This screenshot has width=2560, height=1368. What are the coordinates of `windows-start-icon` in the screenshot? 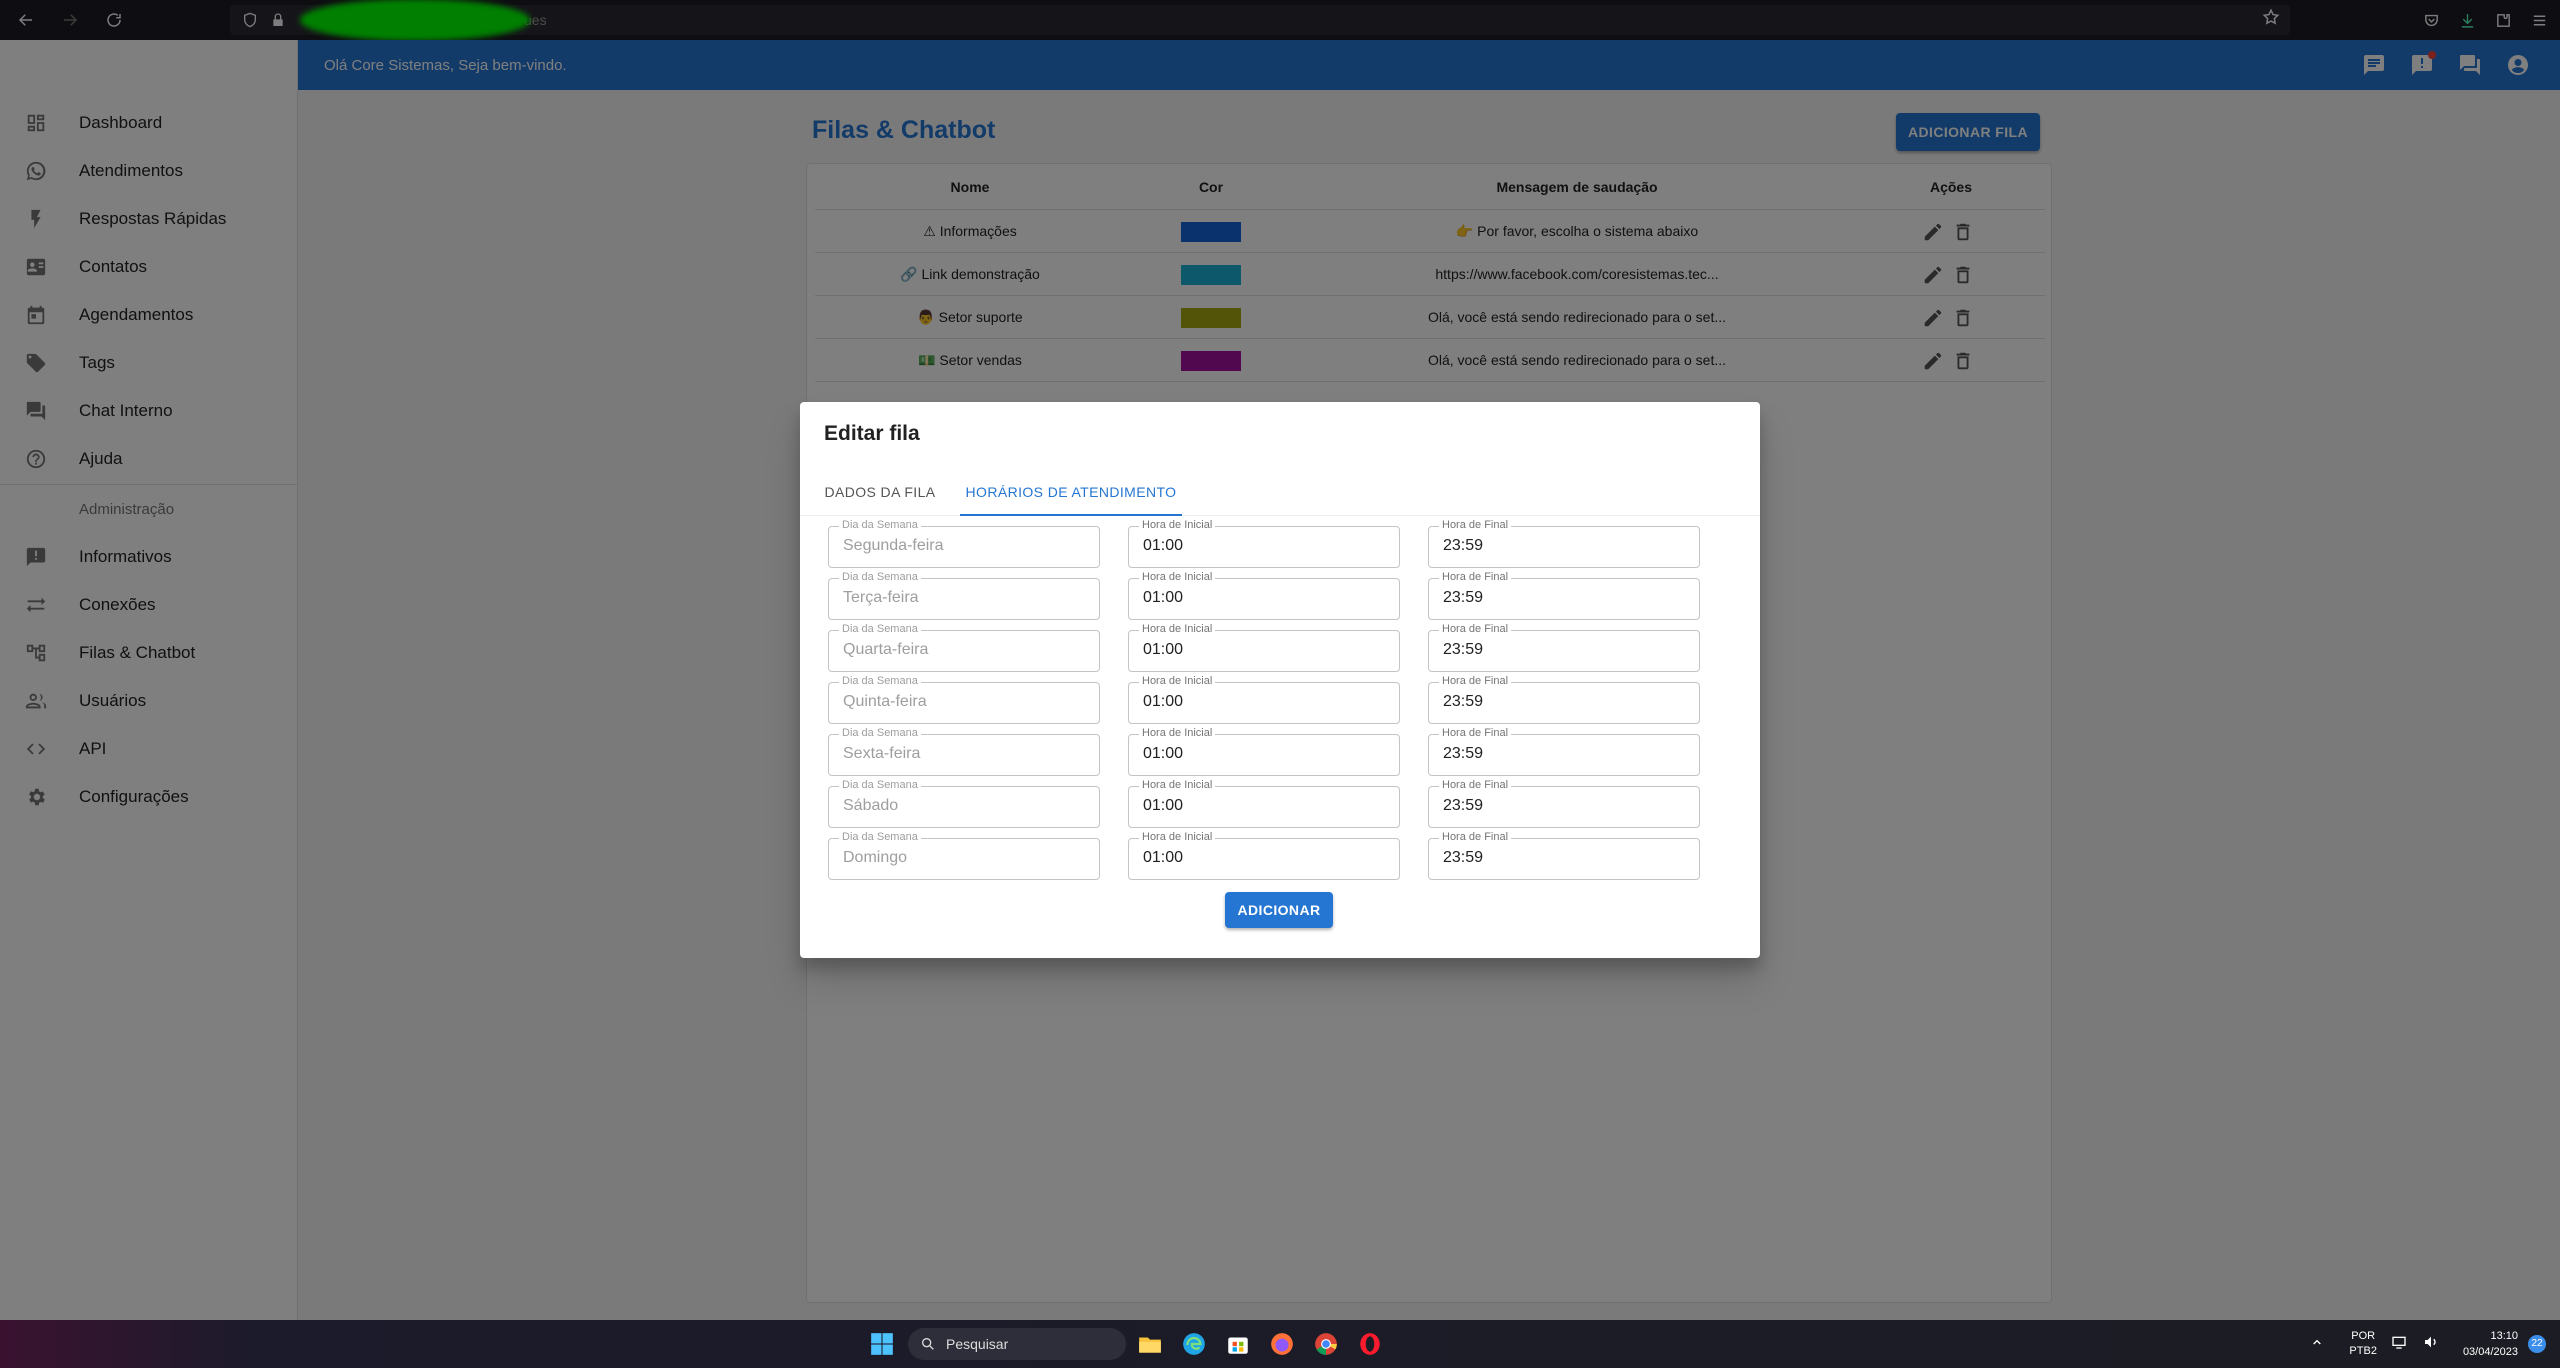 It's located at (882, 1344).